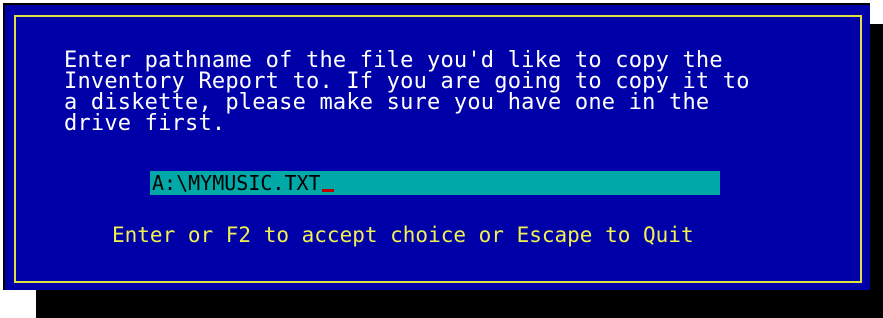 This screenshot has width=883, height=318. Describe the element at coordinates (327, 190) in the screenshot. I see `text-cursor` at that location.